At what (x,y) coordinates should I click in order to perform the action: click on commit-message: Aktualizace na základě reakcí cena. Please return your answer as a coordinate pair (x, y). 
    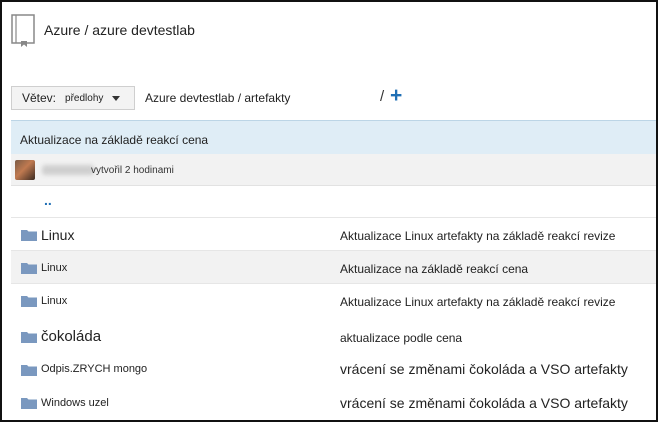
    Looking at the image, I should click on (114, 140).